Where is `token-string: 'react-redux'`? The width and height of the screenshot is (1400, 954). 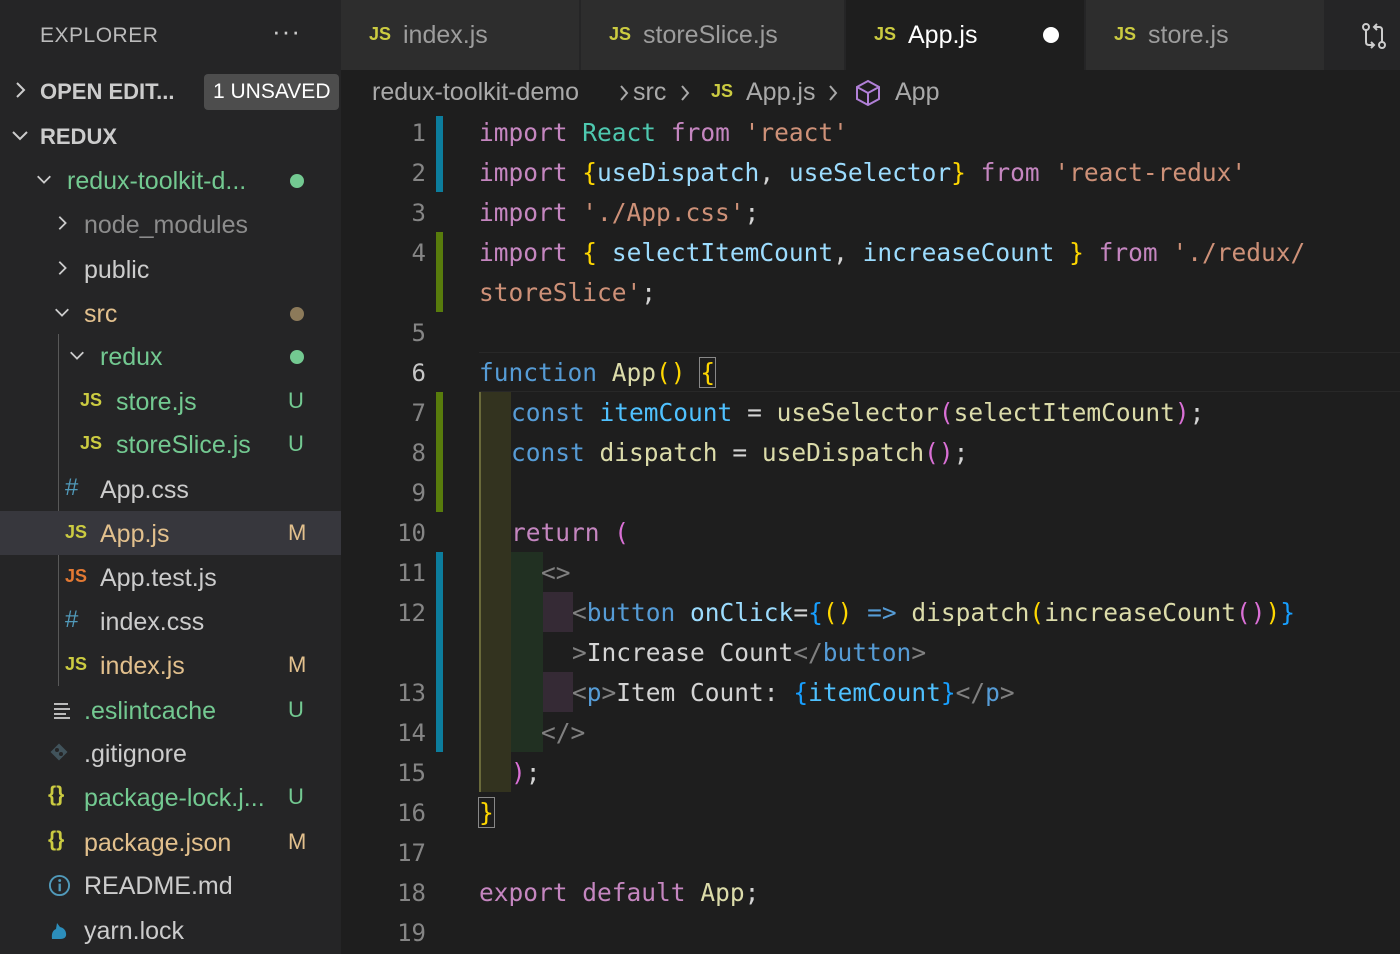 token-string: 'react-redux' is located at coordinates (1150, 172).